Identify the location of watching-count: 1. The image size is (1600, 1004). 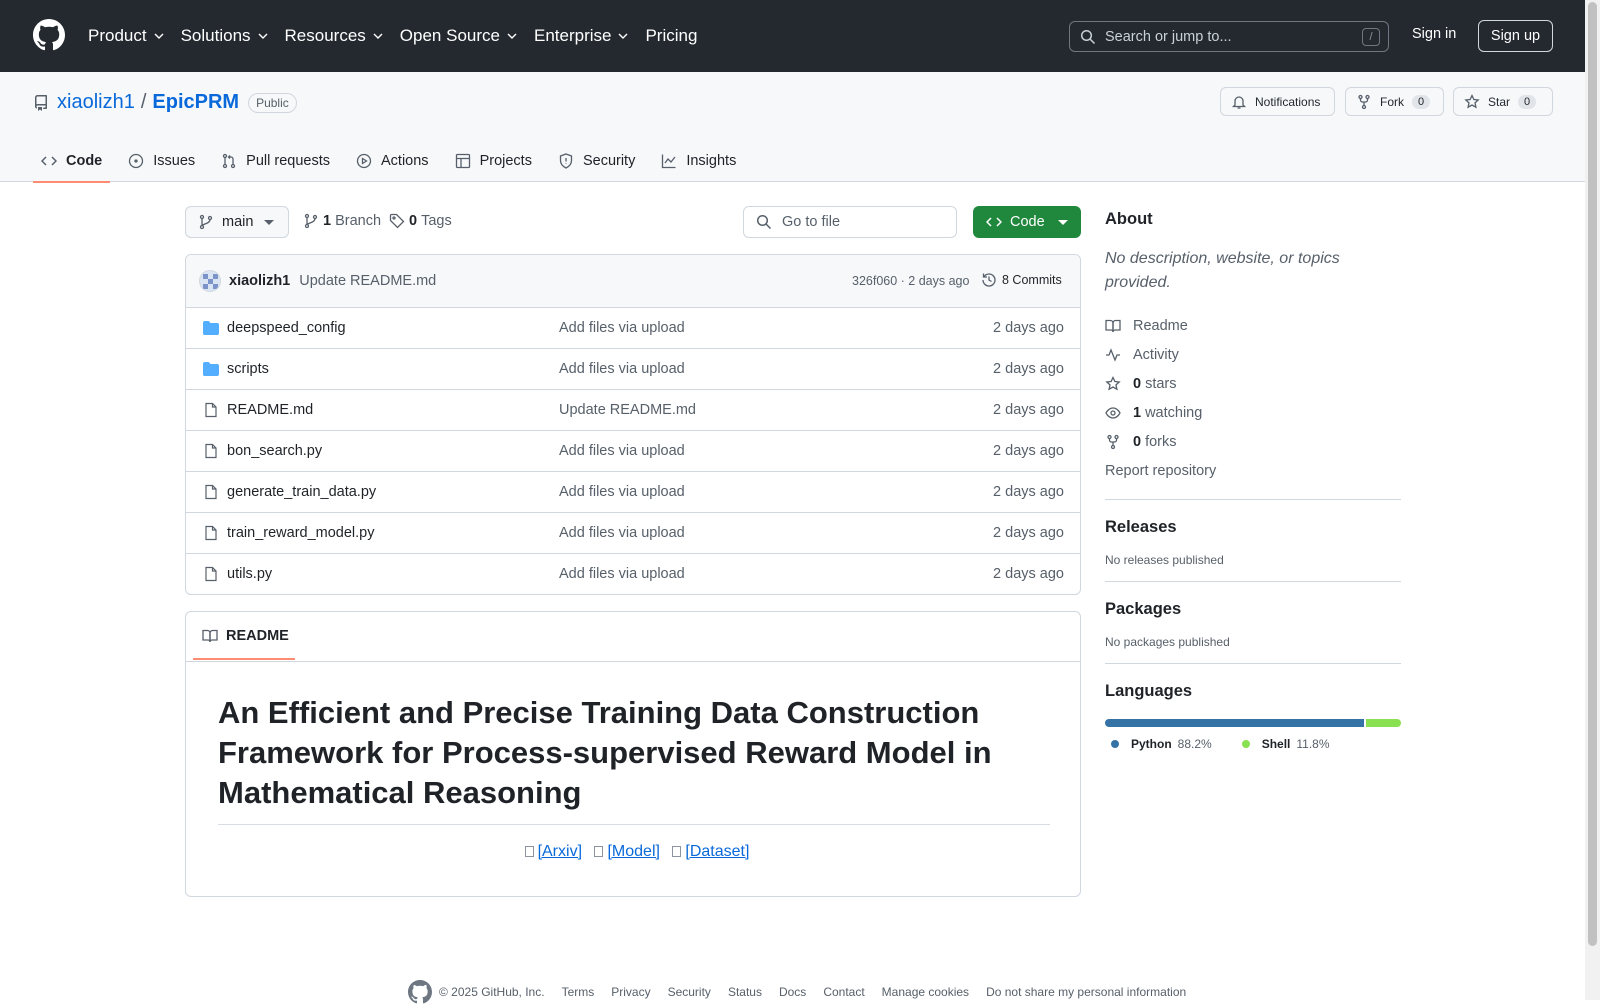
(1137, 412).